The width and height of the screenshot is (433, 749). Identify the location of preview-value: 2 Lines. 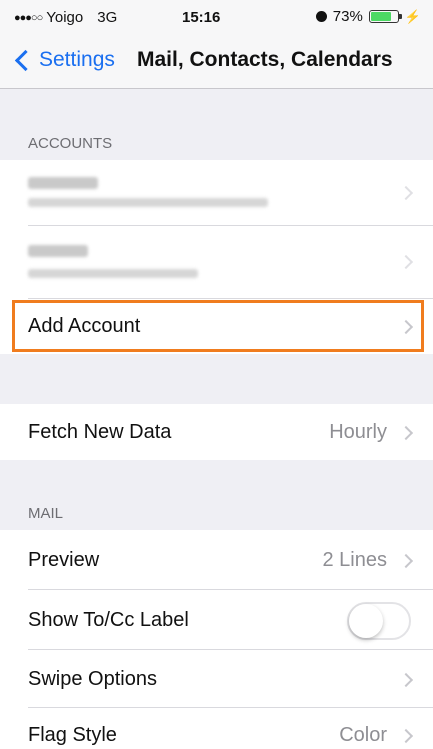
(355, 560).